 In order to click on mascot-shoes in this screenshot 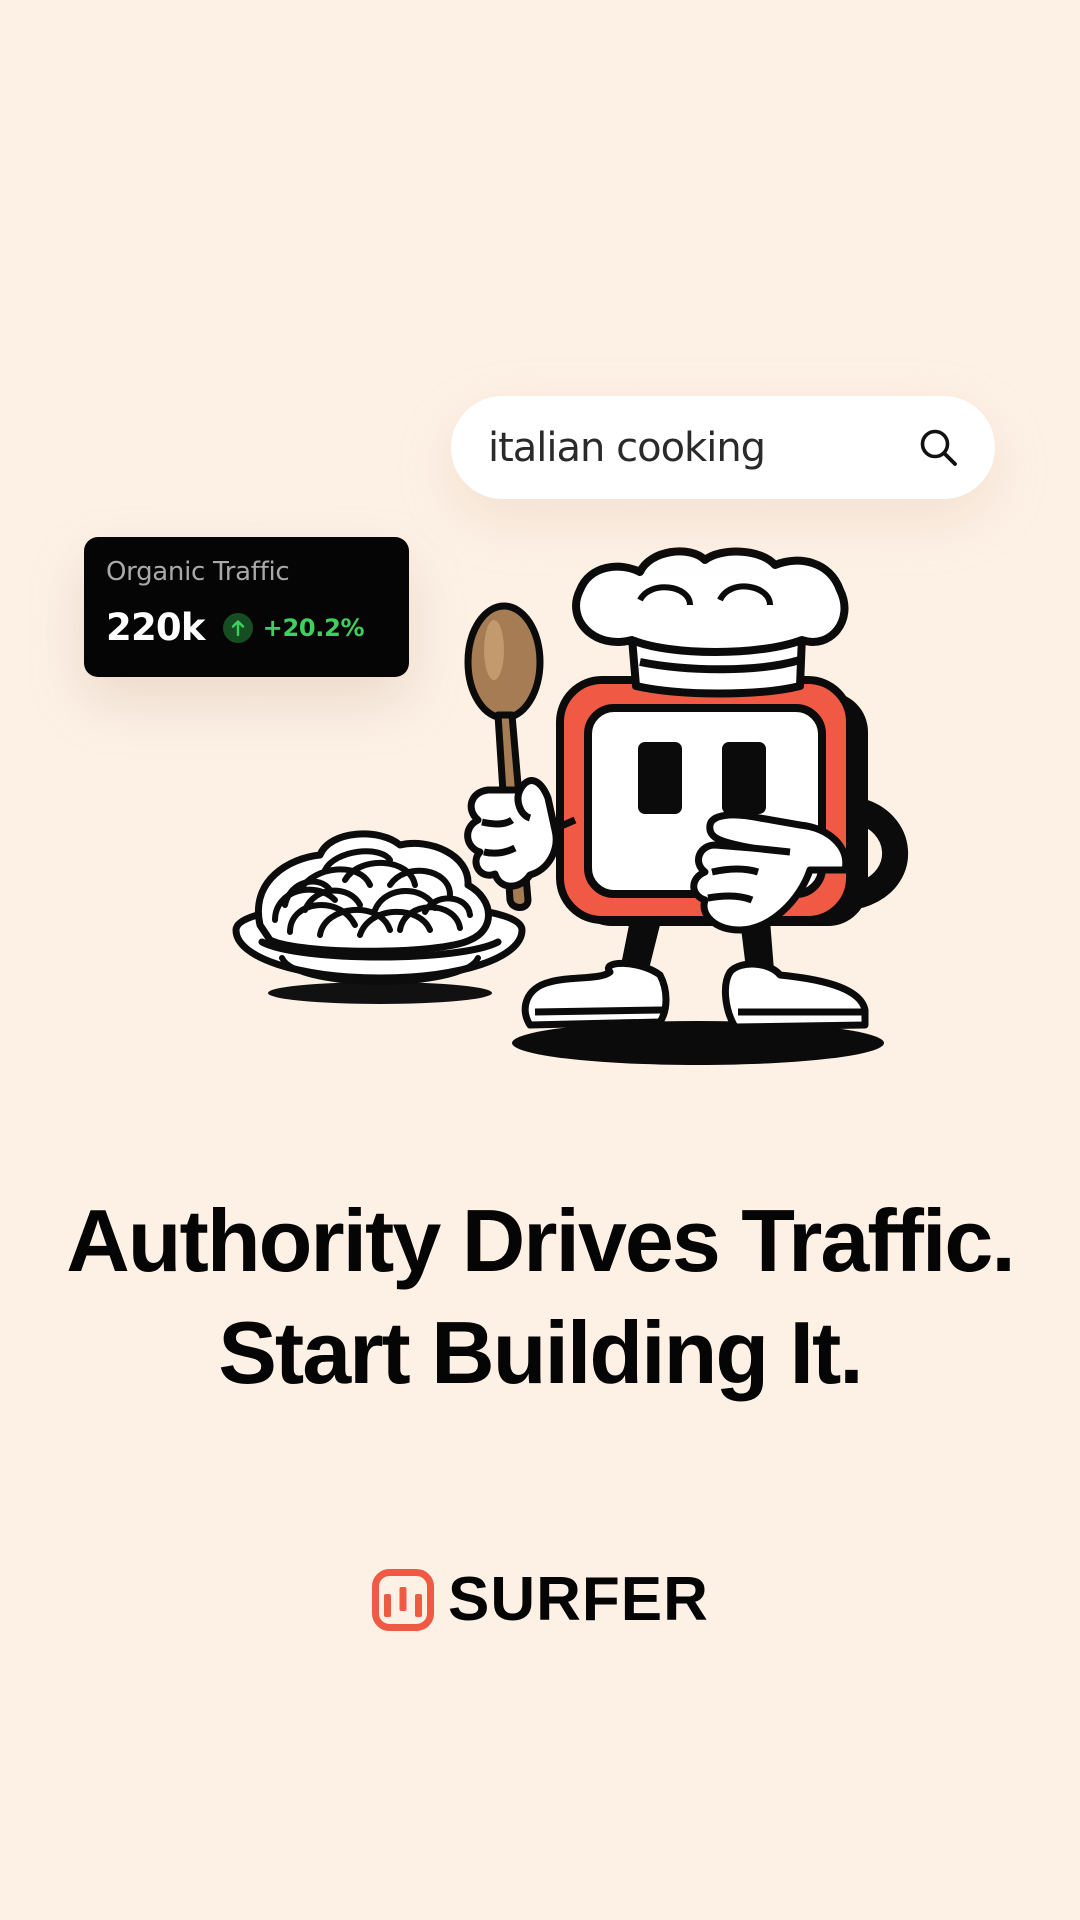, I will do `click(695, 995)`.